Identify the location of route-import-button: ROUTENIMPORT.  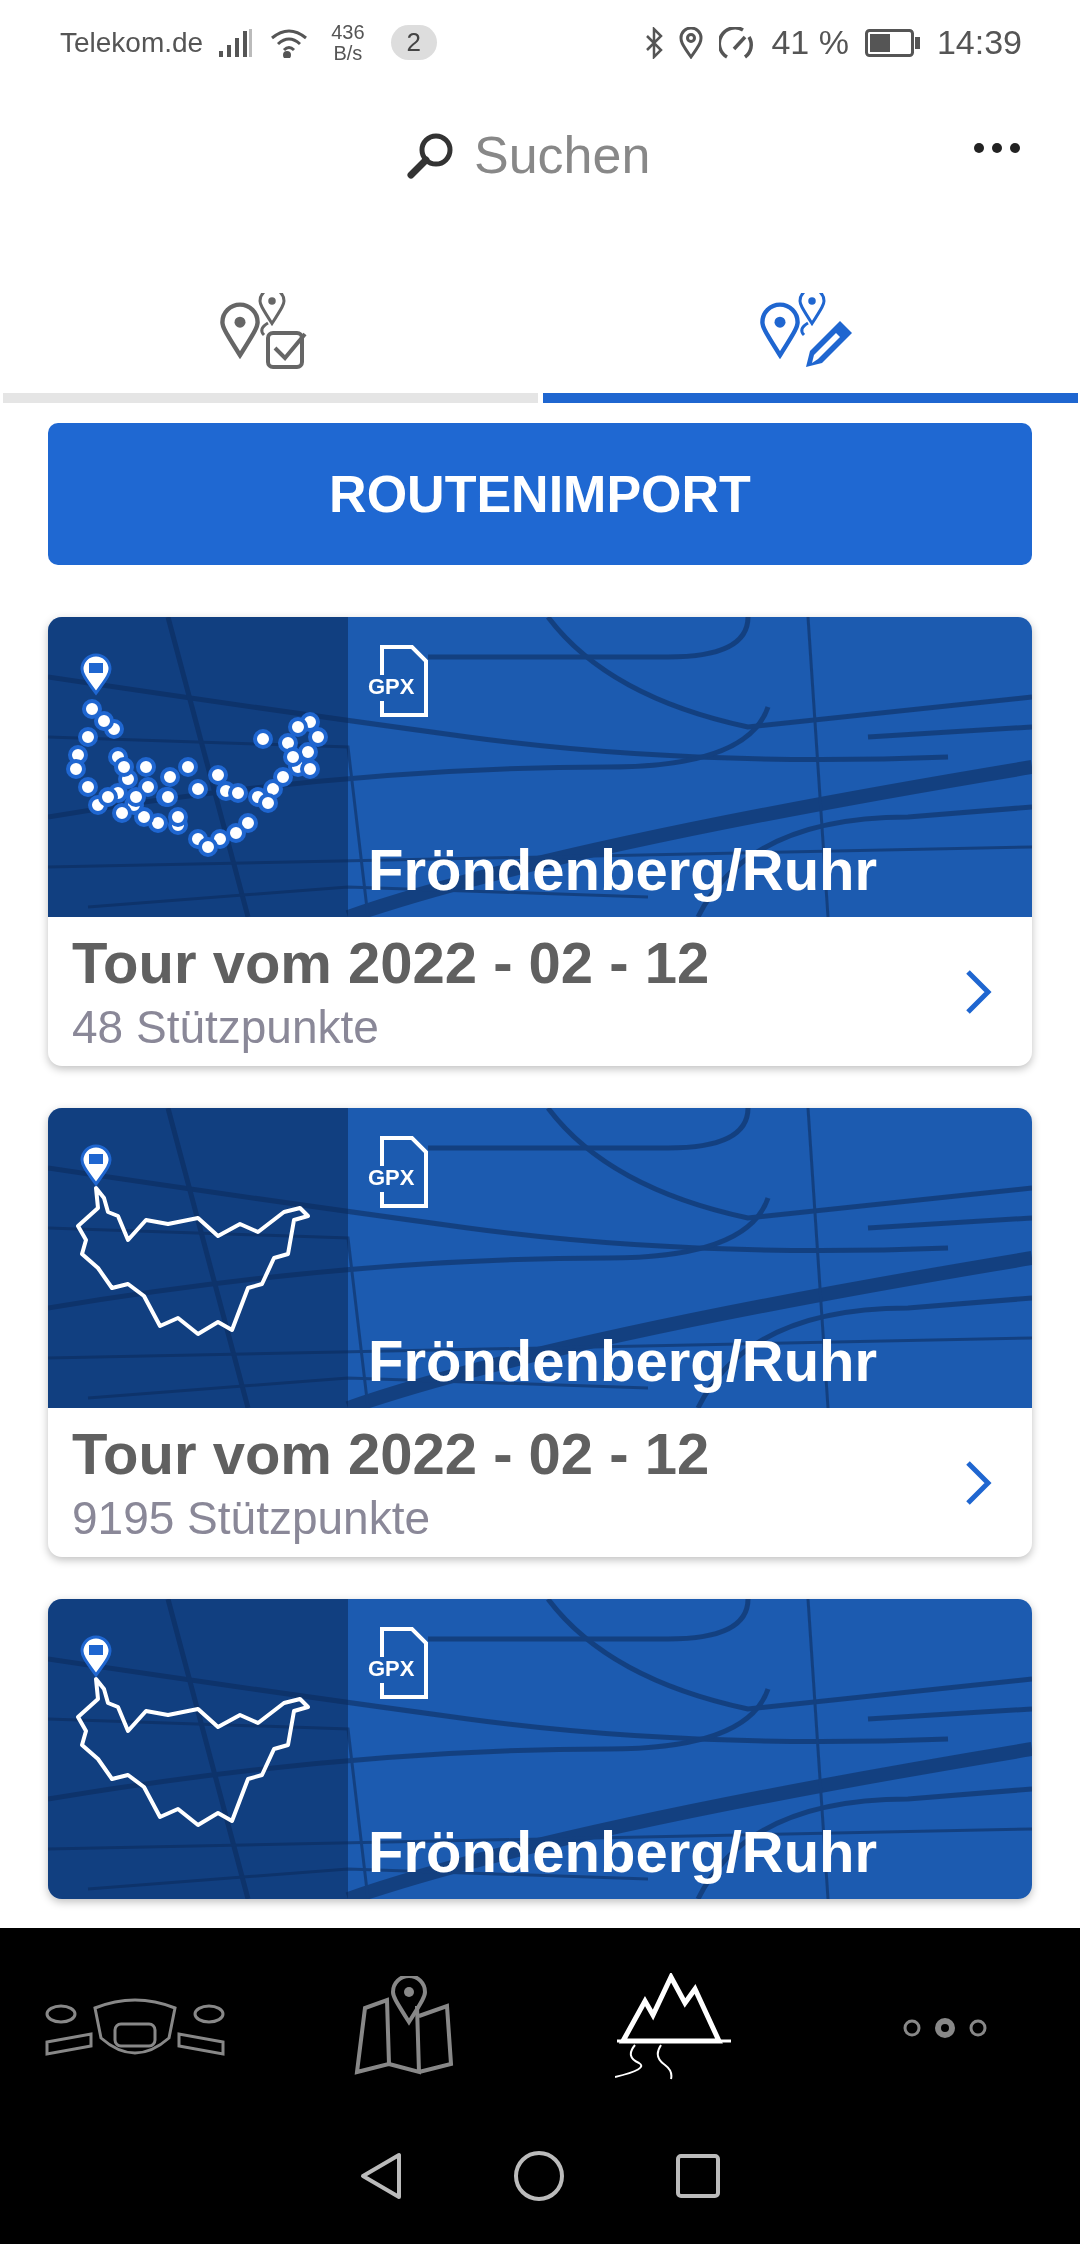
(540, 494).